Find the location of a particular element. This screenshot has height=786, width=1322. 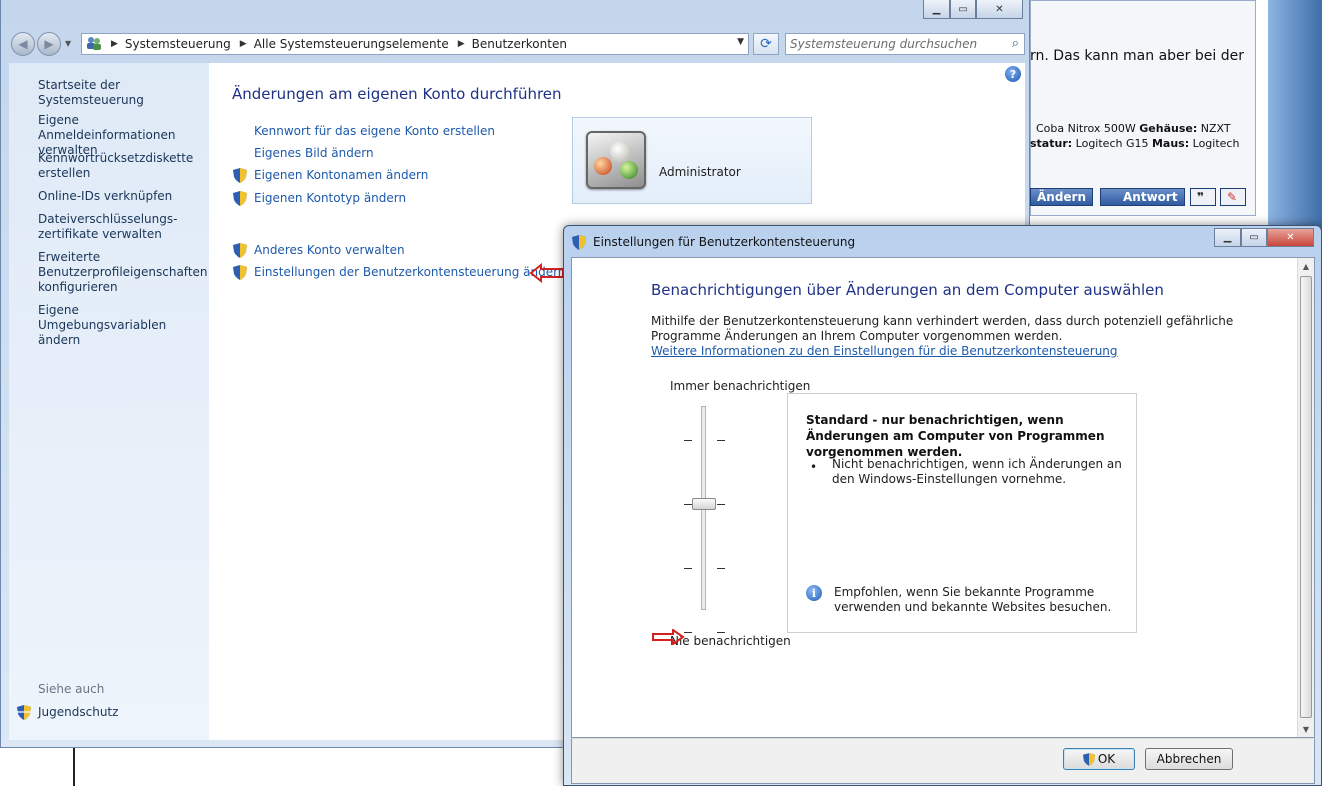

scroll-down-icon: ▼ is located at coordinates (1306, 729).